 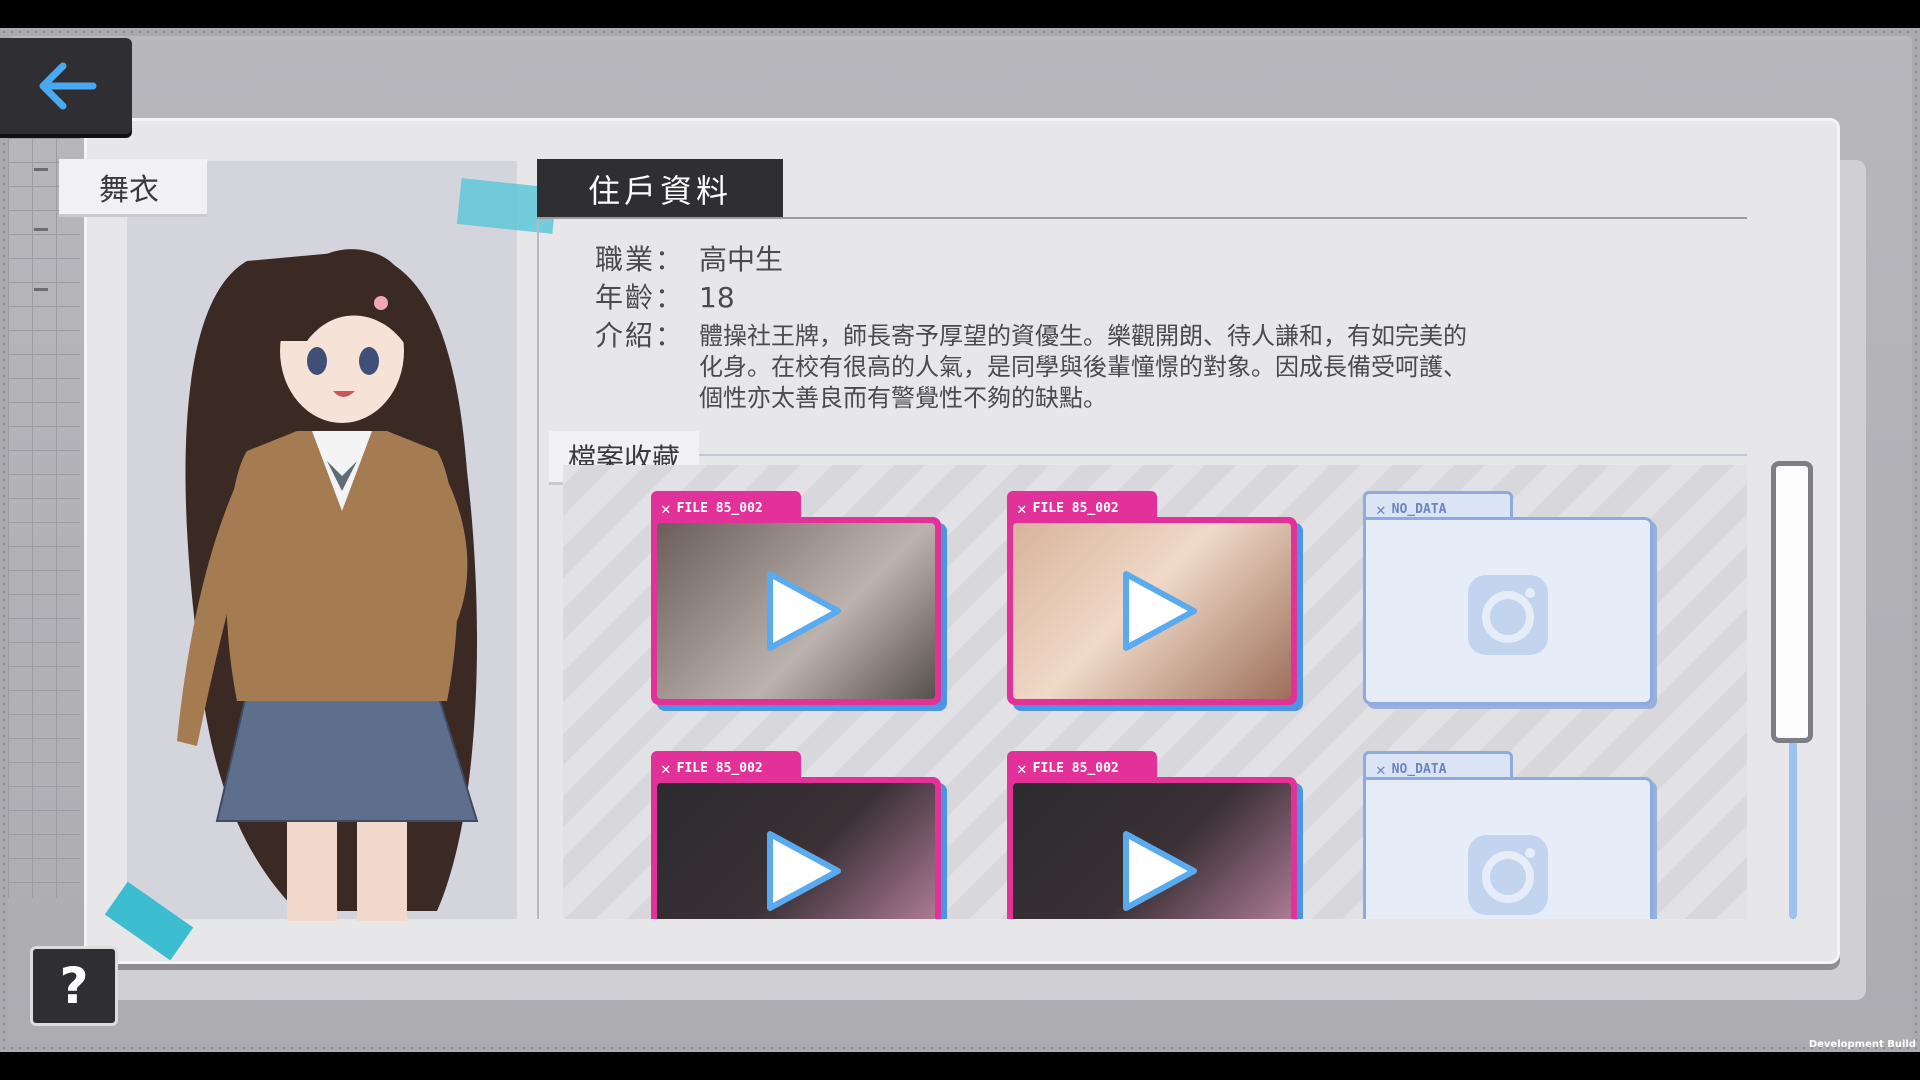 I want to click on age-value: 18, so click(x=717, y=297).